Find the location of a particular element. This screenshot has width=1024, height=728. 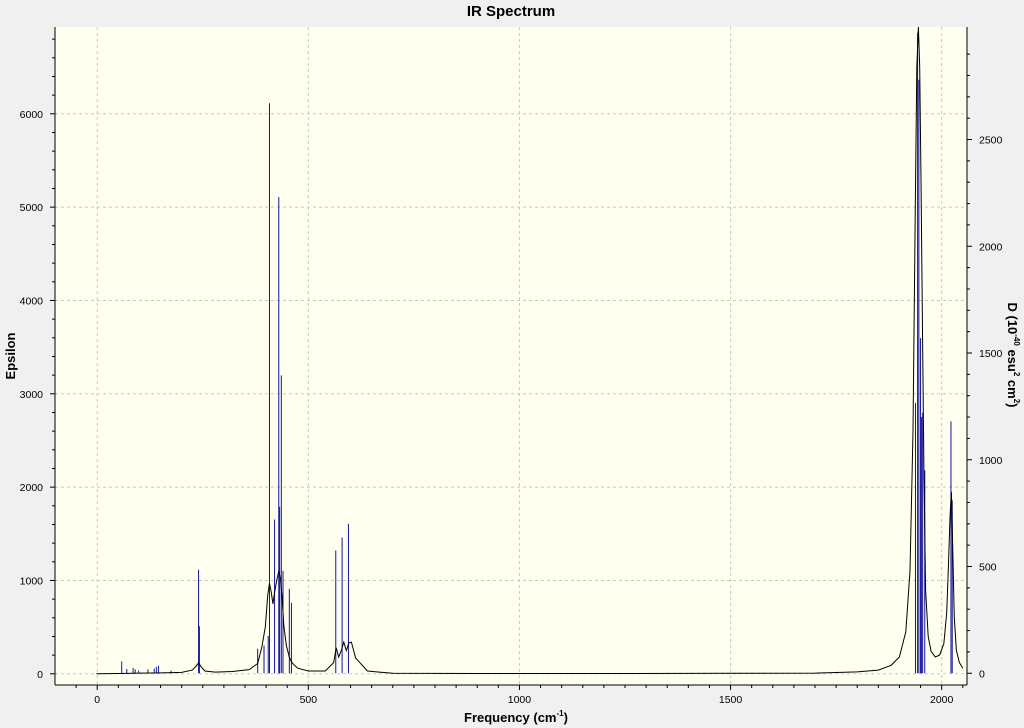

right-tick-label: 1500 is located at coordinates (991, 354).